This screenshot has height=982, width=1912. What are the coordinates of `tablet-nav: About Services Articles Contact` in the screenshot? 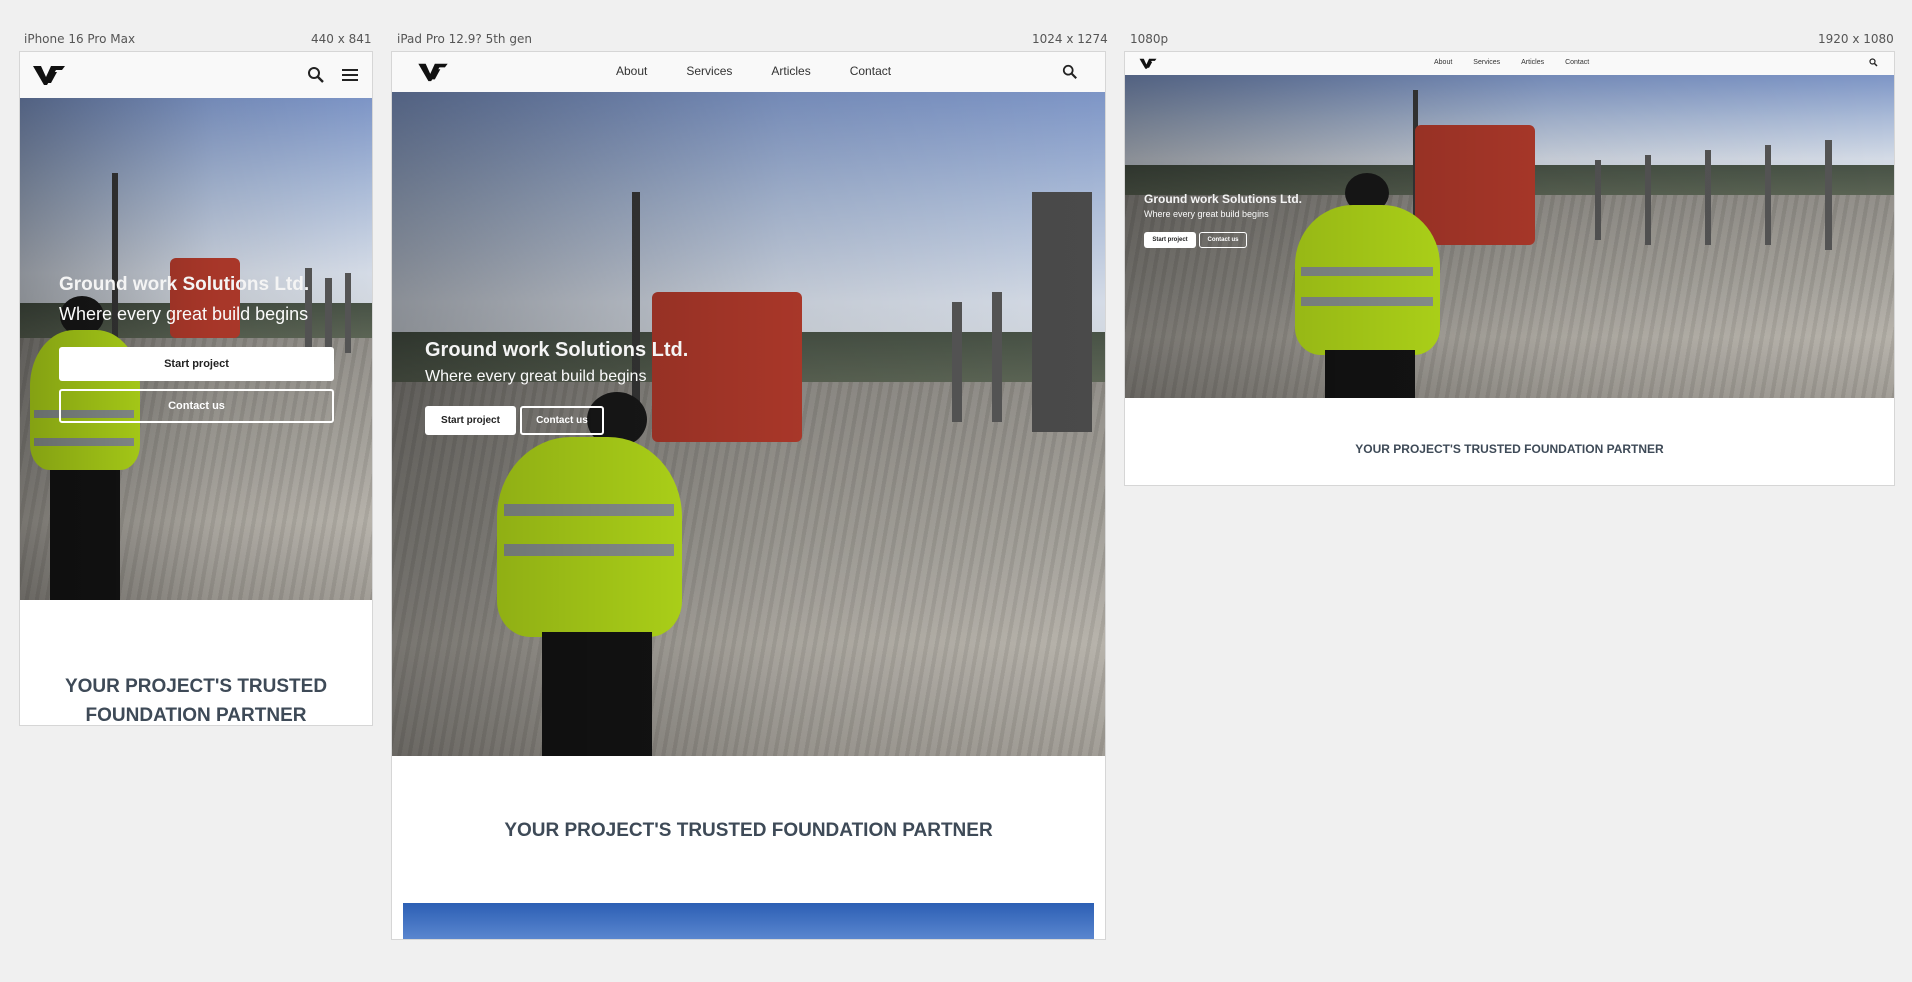 It's located at (753, 71).